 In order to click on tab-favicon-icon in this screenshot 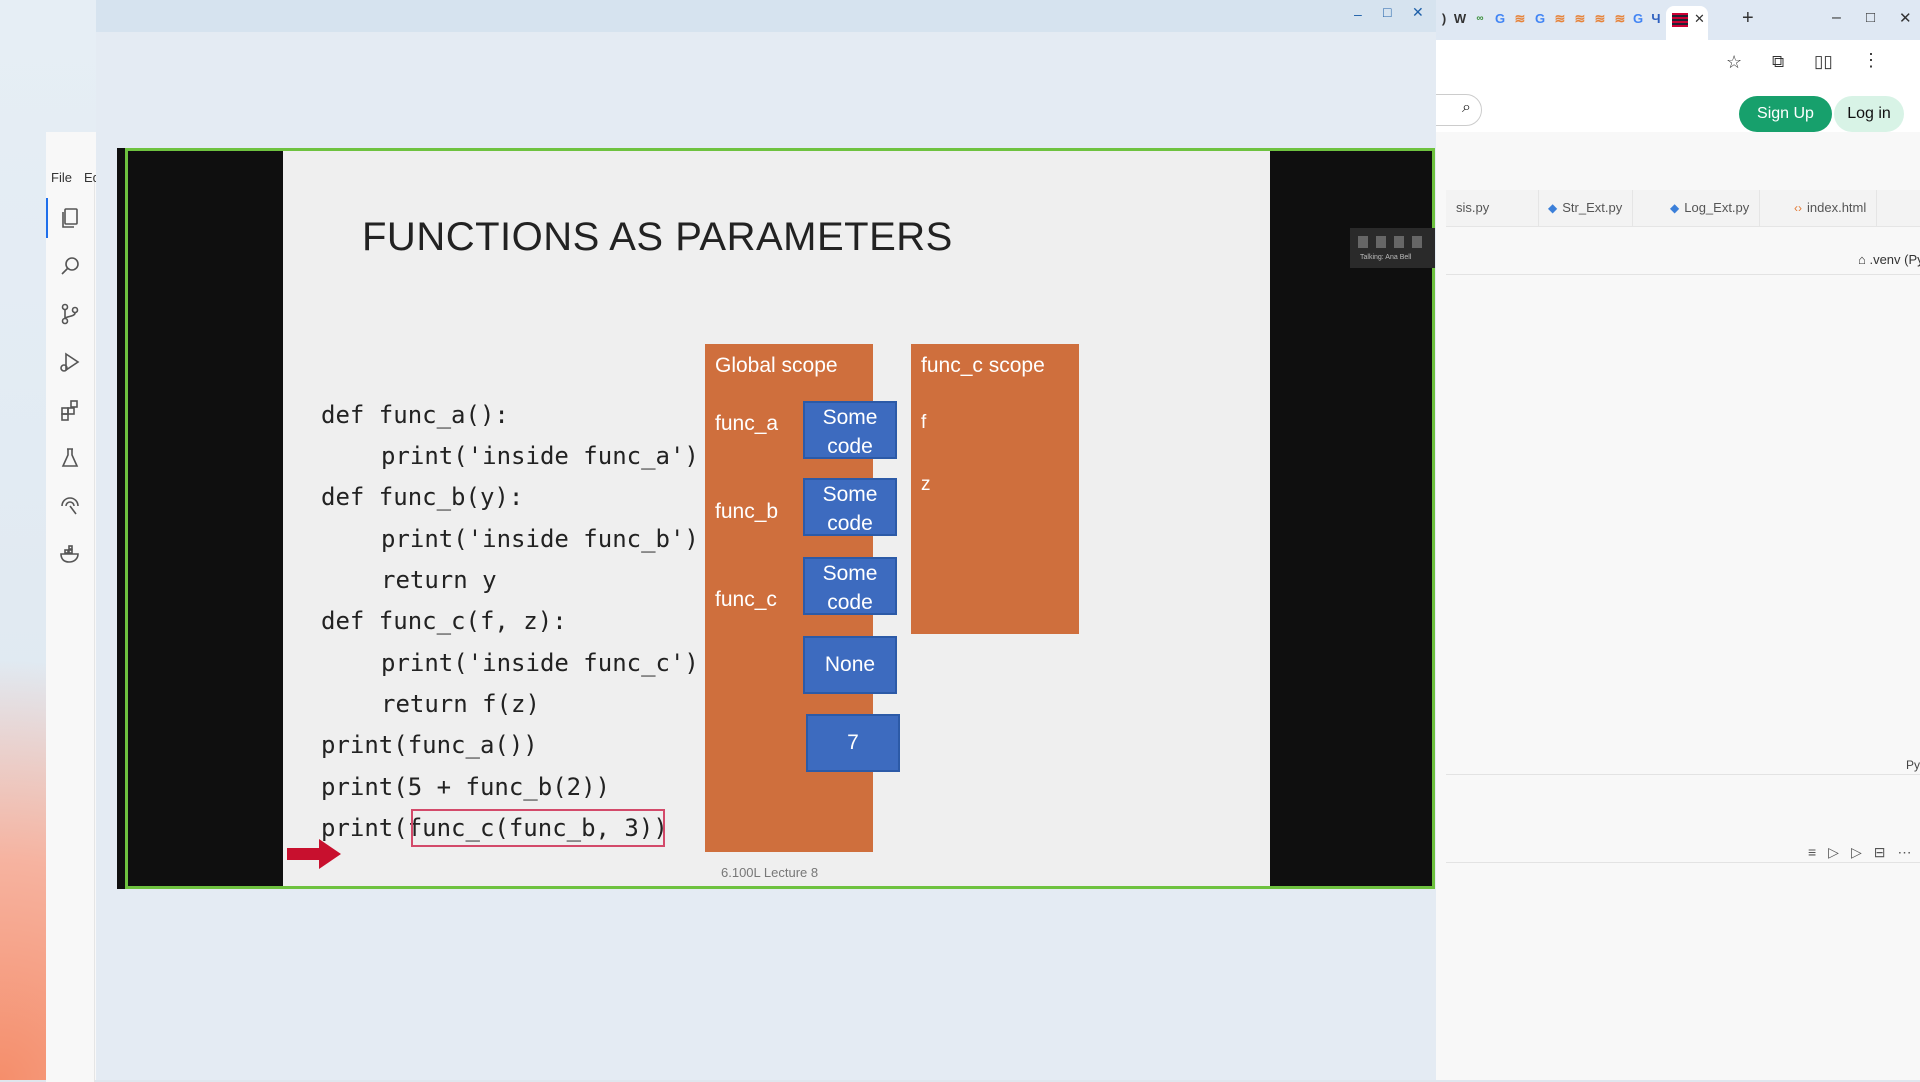, I will do `click(1680, 20)`.